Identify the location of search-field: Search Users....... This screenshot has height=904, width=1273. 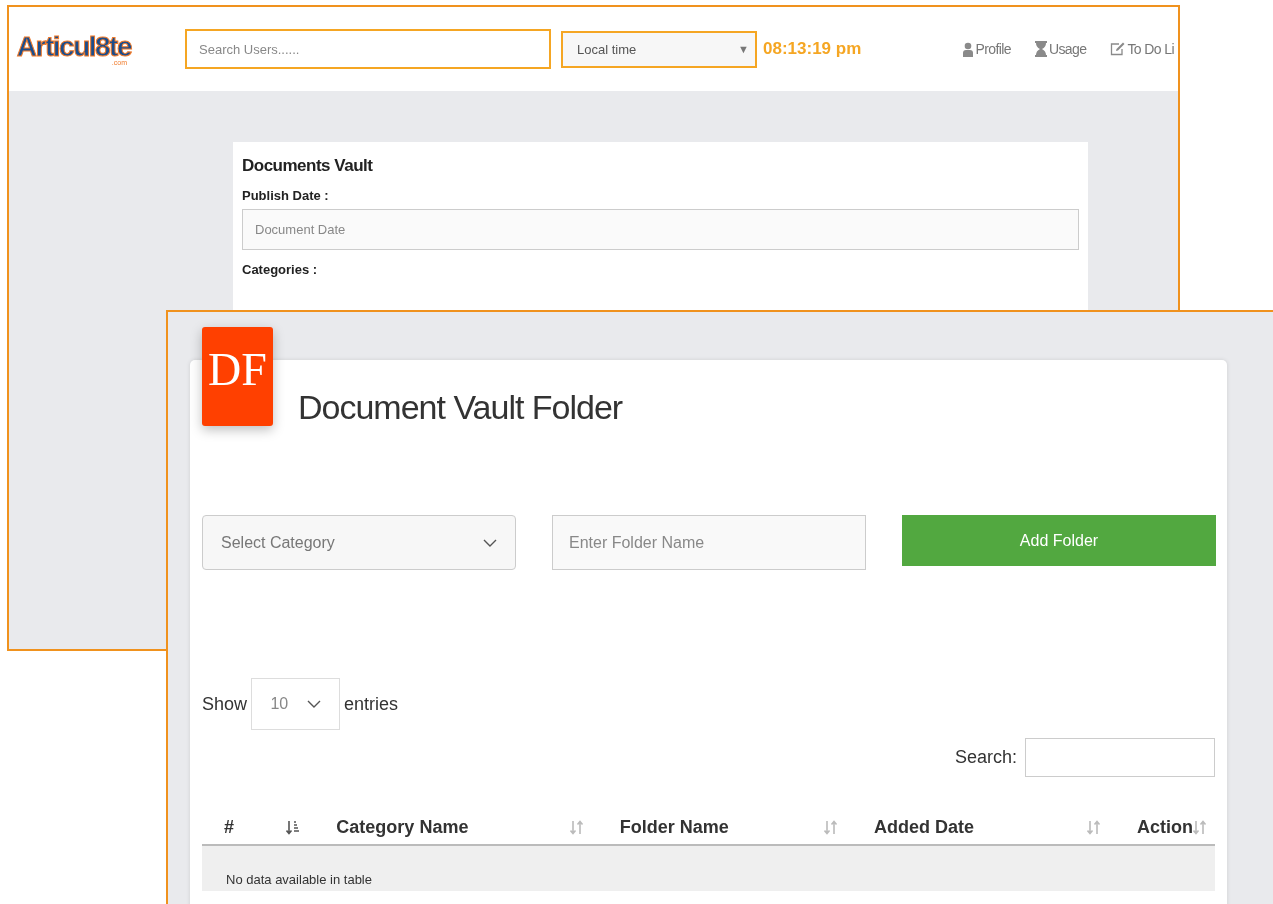
(368, 49).